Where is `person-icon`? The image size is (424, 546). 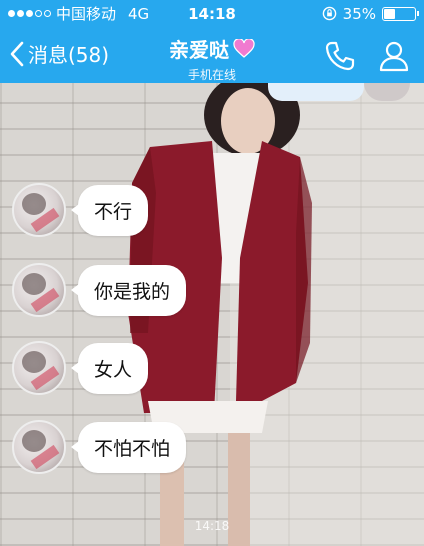
person-icon is located at coordinates (394, 56).